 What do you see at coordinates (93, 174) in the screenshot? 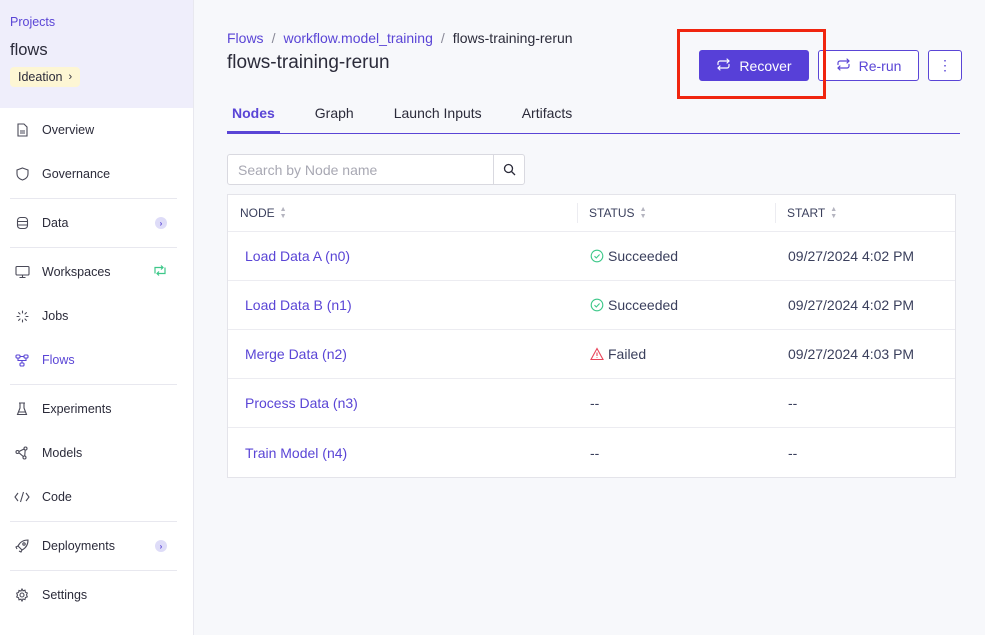
I see `sidebar-item-governance: Governance` at bounding box center [93, 174].